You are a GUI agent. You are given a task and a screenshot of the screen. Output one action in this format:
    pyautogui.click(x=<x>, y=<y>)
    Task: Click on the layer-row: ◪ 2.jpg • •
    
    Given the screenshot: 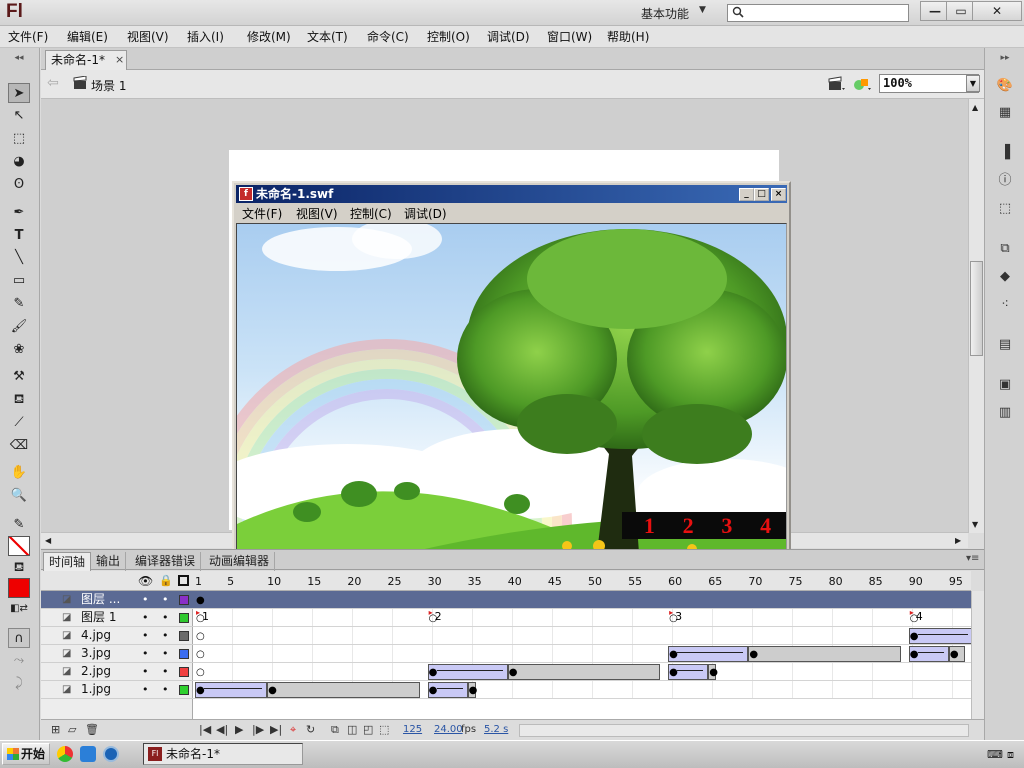 What is the action you would take?
    pyautogui.click(x=117, y=672)
    